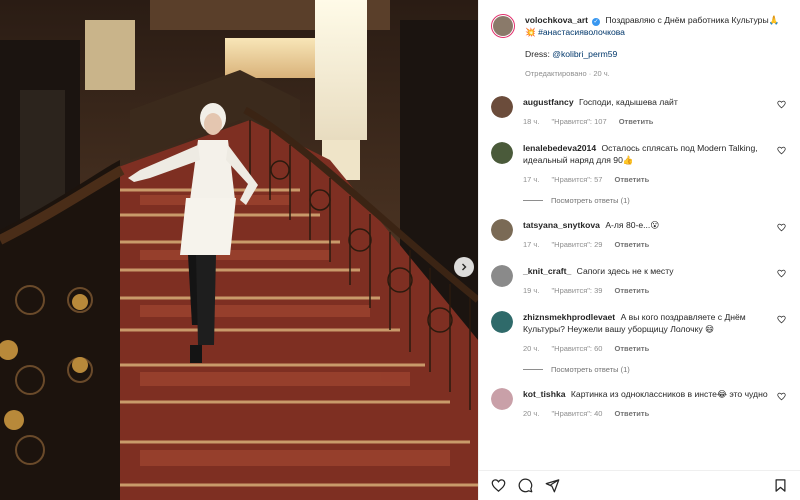 The image size is (800, 500). What do you see at coordinates (531, 121) in the screenshot?
I see `comment-time: 18 ч.` at bounding box center [531, 121].